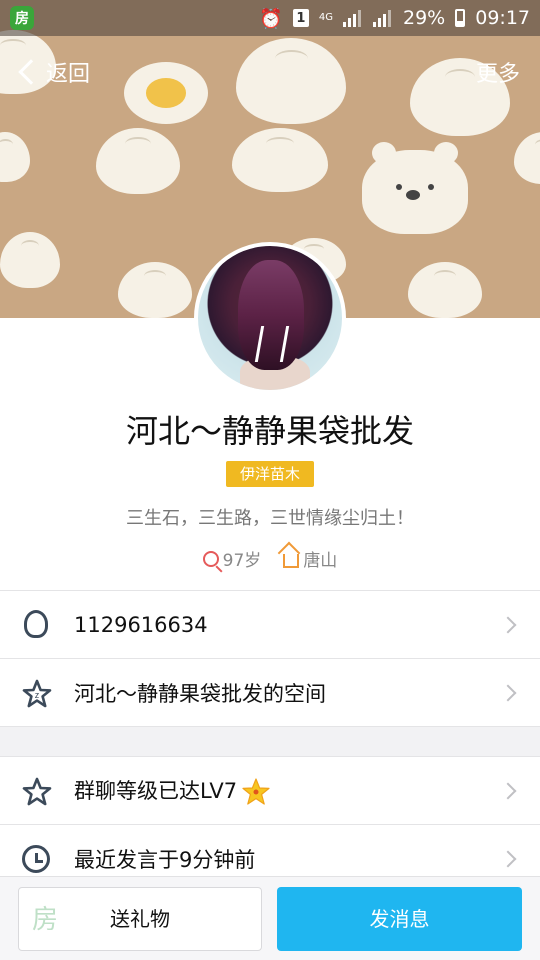 Image resolution: width=540 pixels, height=960 pixels. I want to click on app-notification-icon: 房, so click(22, 18).